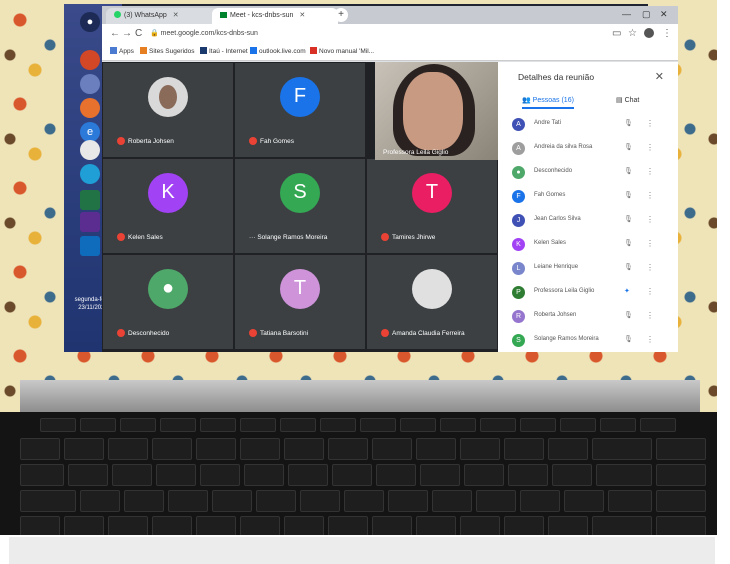 The height and width of the screenshot is (564, 730). What do you see at coordinates (90, 132) in the screenshot?
I see `edge-icon: e` at bounding box center [90, 132].